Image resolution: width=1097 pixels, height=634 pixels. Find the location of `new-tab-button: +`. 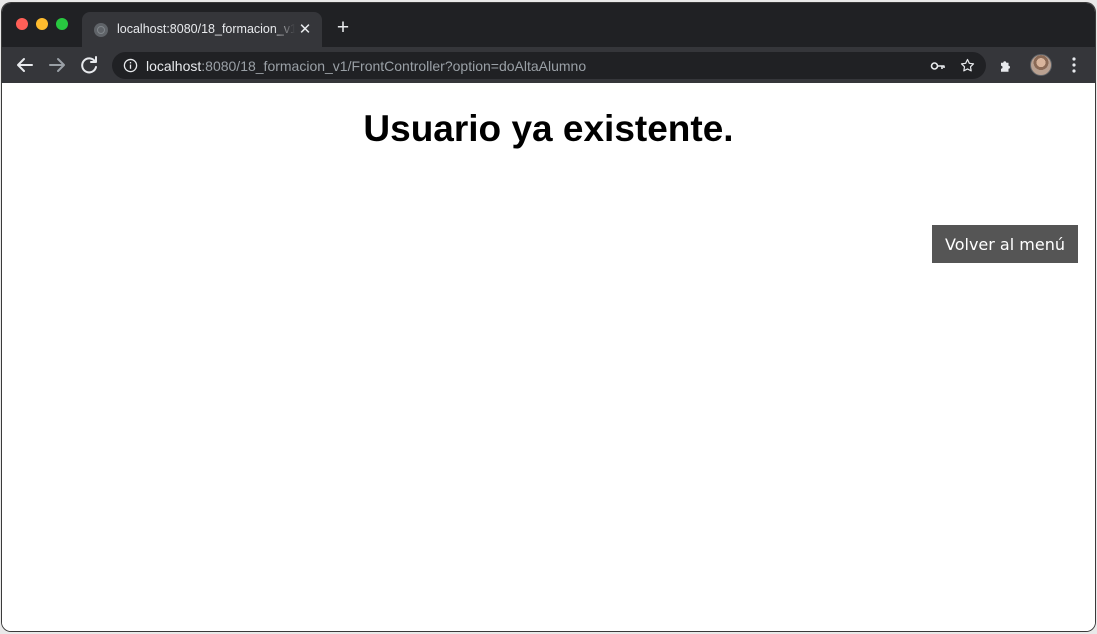

new-tab-button: + is located at coordinates (343, 28).